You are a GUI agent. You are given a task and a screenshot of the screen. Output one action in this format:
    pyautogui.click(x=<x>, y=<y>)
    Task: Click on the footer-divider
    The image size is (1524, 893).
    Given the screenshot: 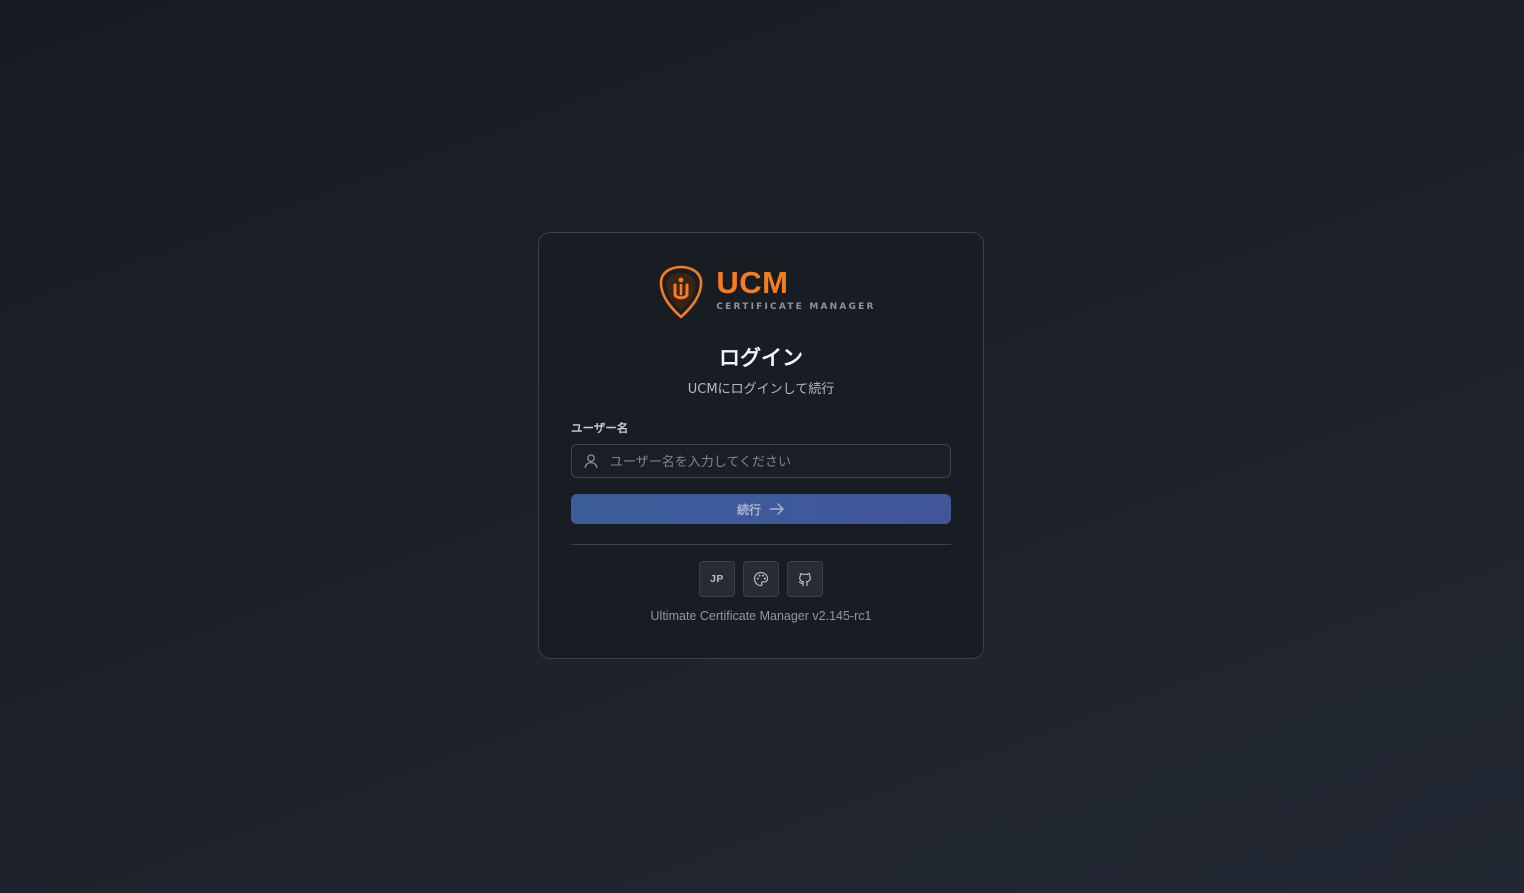 What is the action you would take?
    pyautogui.click(x=761, y=544)
    